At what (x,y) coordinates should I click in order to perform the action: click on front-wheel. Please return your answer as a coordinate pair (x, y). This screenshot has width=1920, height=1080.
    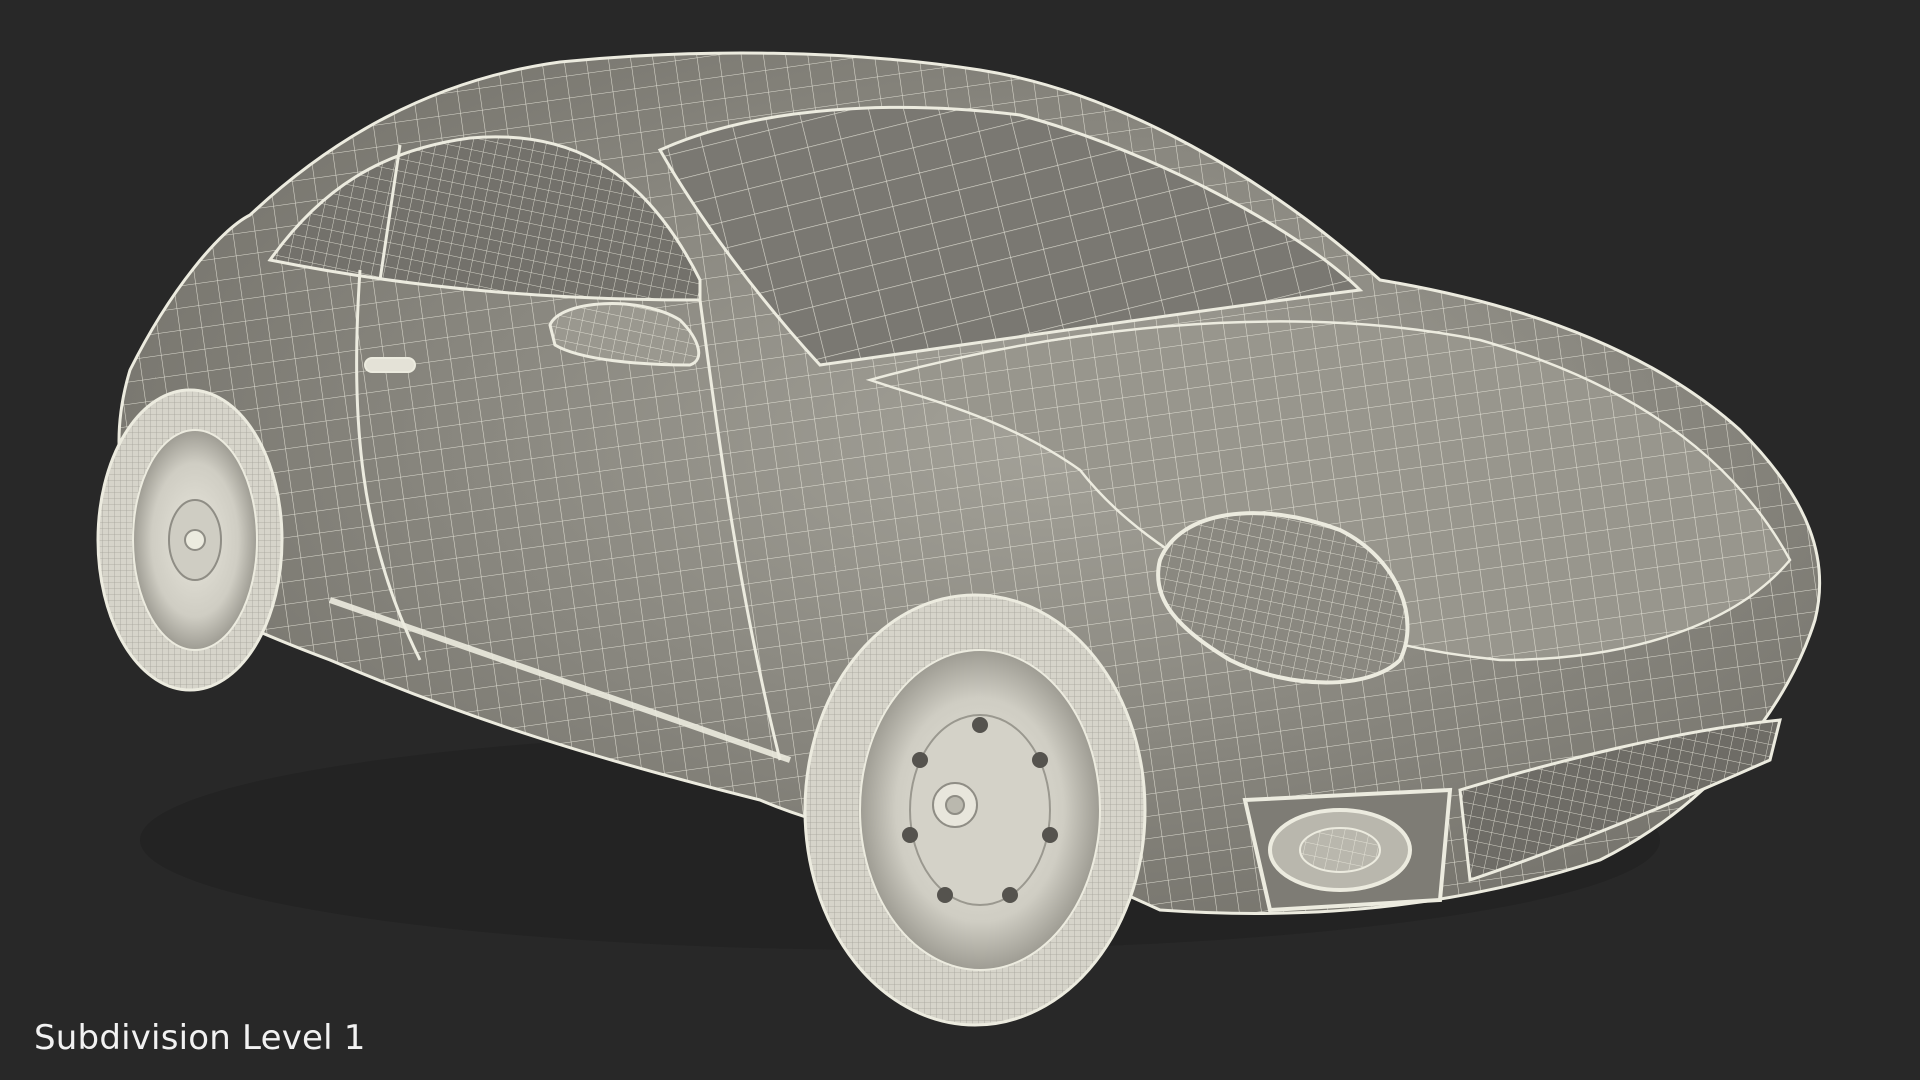
    Looking at the image, I should click on (975, 810).